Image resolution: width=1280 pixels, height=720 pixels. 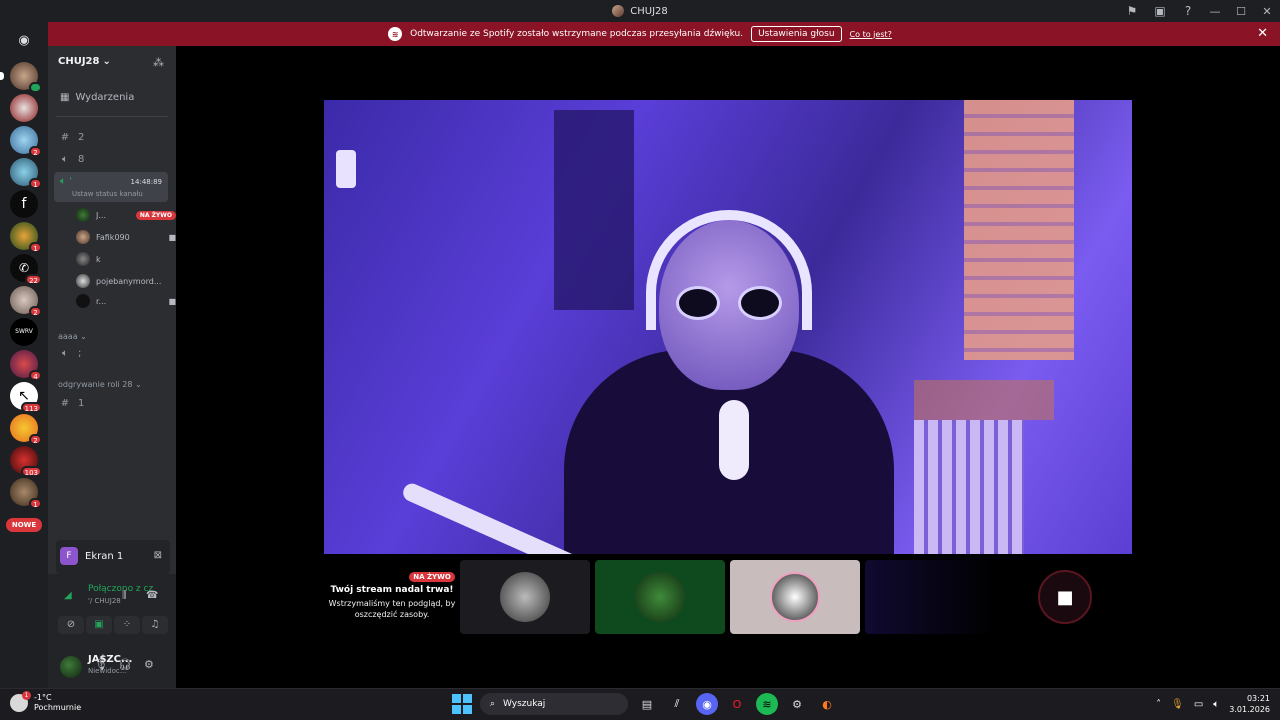 I want to click on titlebar-controls: ⚑ ▣ ? — ☐ ✕, so click(x=1199, y=11).